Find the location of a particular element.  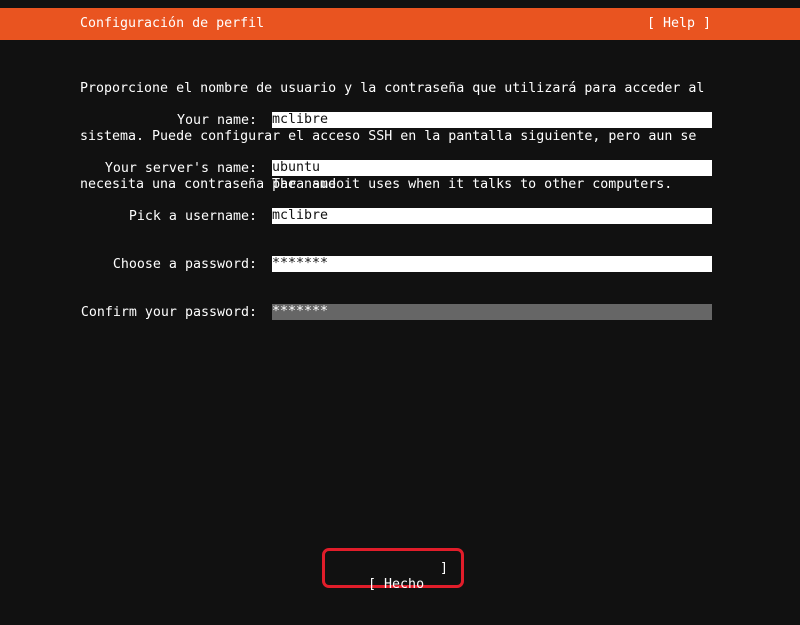

page-title: Configuración de perfil is located at coordinates (172, 23).